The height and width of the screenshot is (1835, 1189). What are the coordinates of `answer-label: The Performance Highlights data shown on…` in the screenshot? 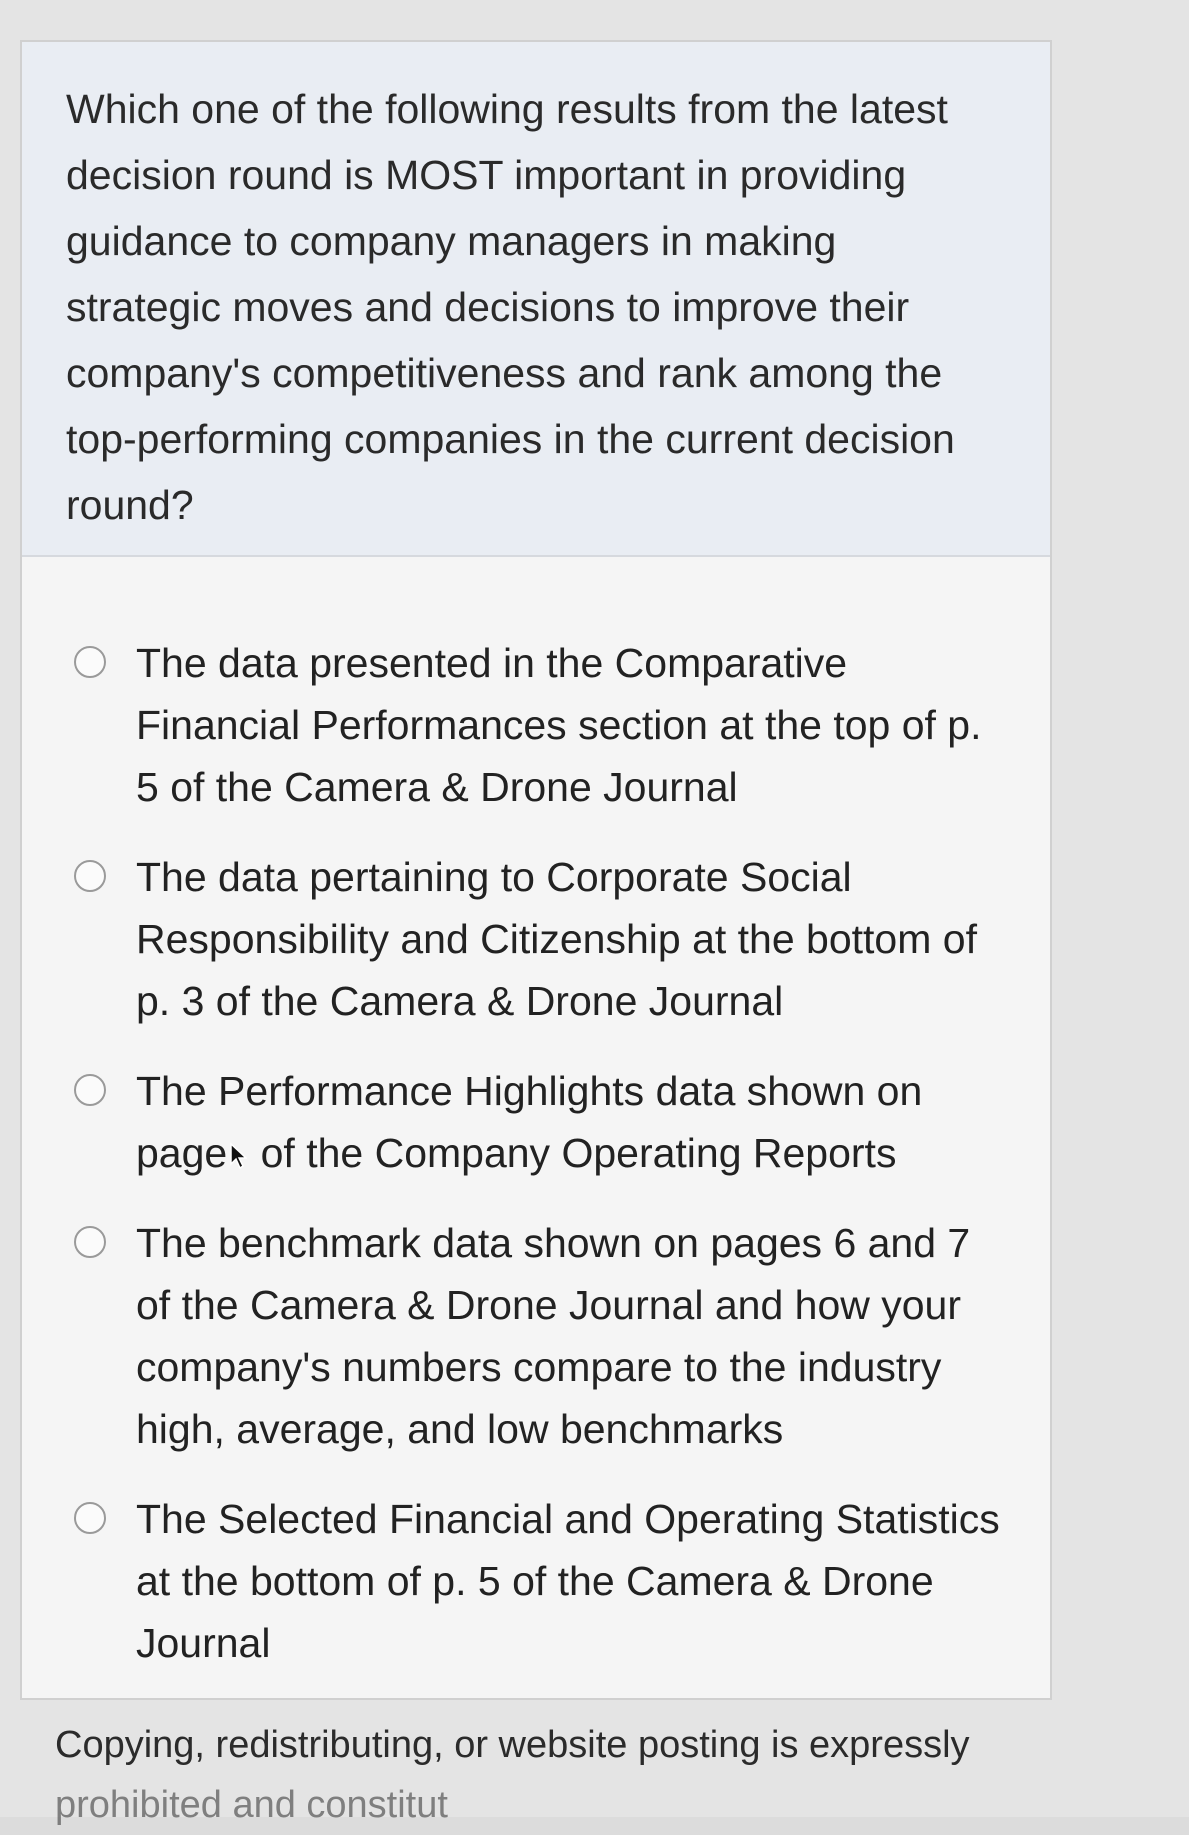 It's located at (573, 1122).